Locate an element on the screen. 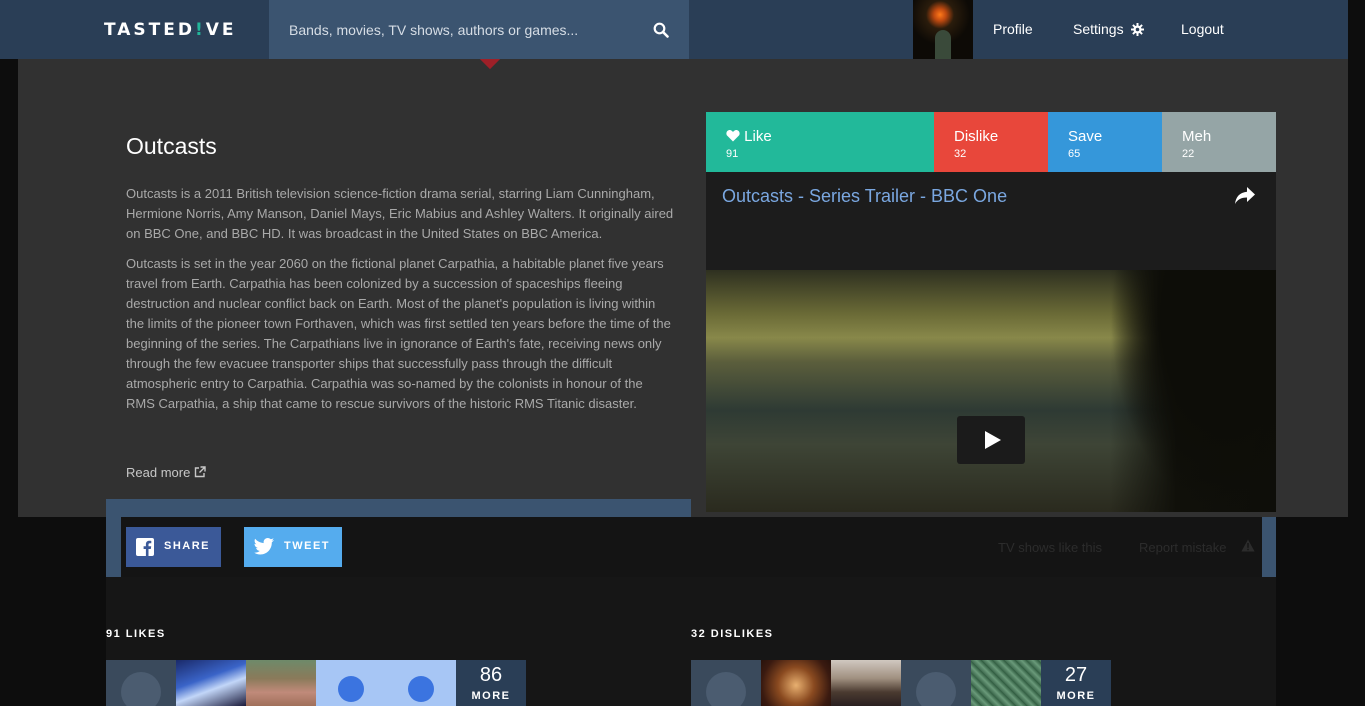  facebook-icon is located at coordinates (145, 547).